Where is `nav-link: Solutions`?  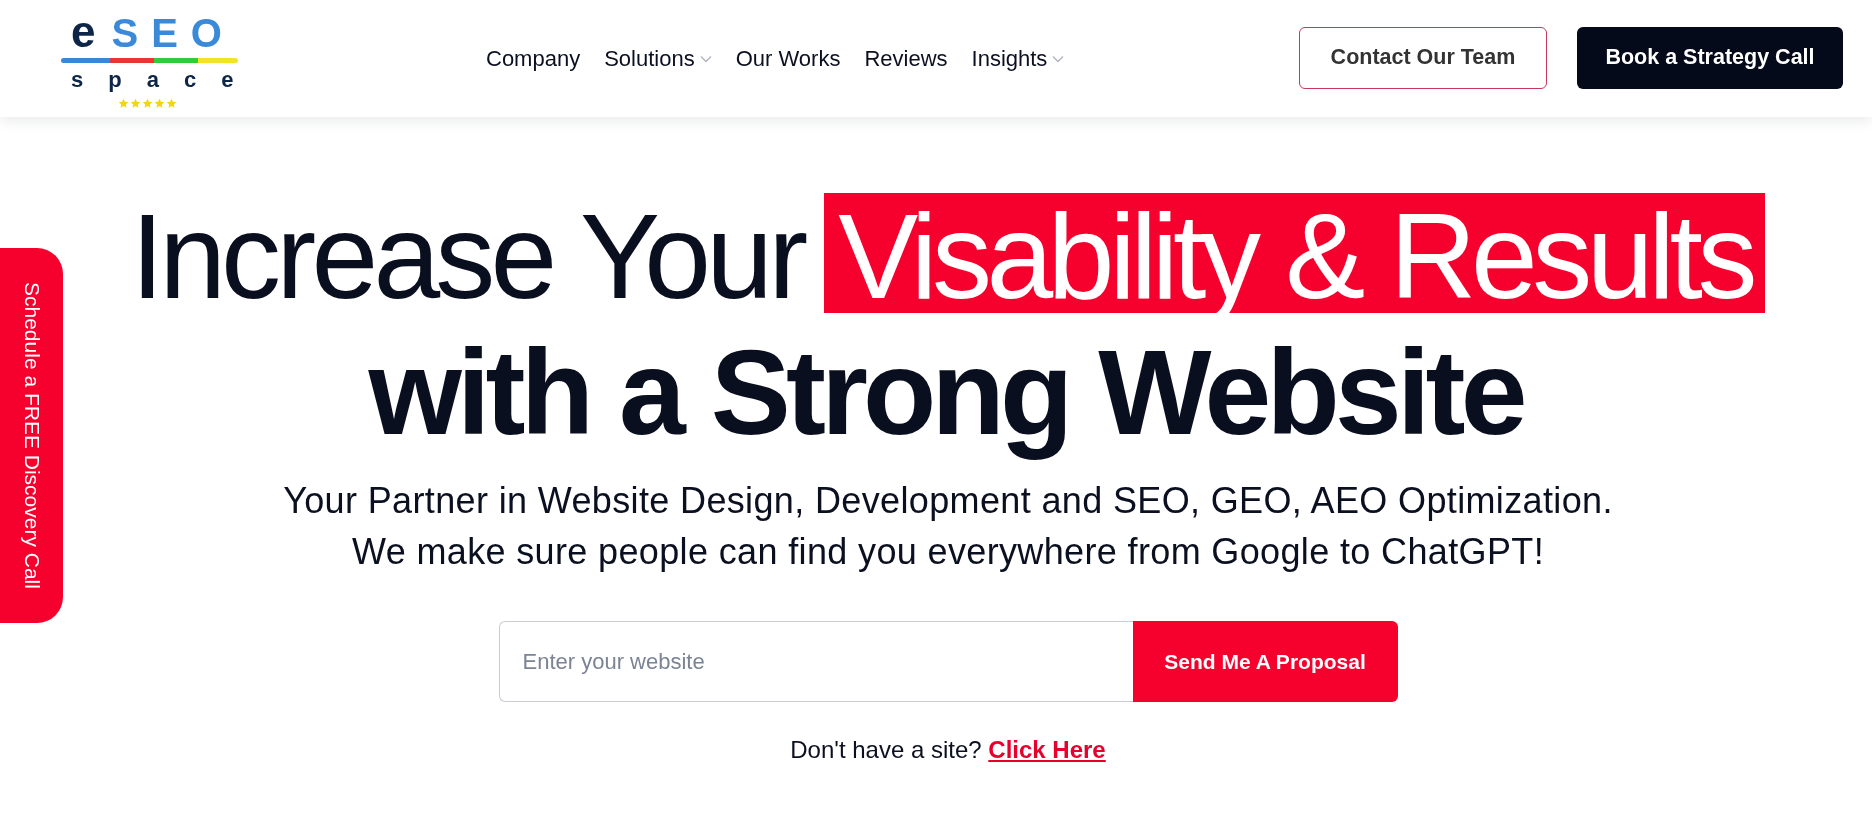 nav-link: Solutions is located at coordinates (658, 58).